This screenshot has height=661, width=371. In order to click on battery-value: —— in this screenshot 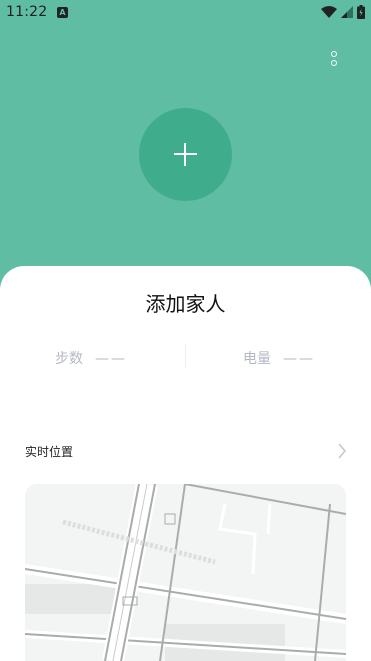, I will do `click(299, 359)`.